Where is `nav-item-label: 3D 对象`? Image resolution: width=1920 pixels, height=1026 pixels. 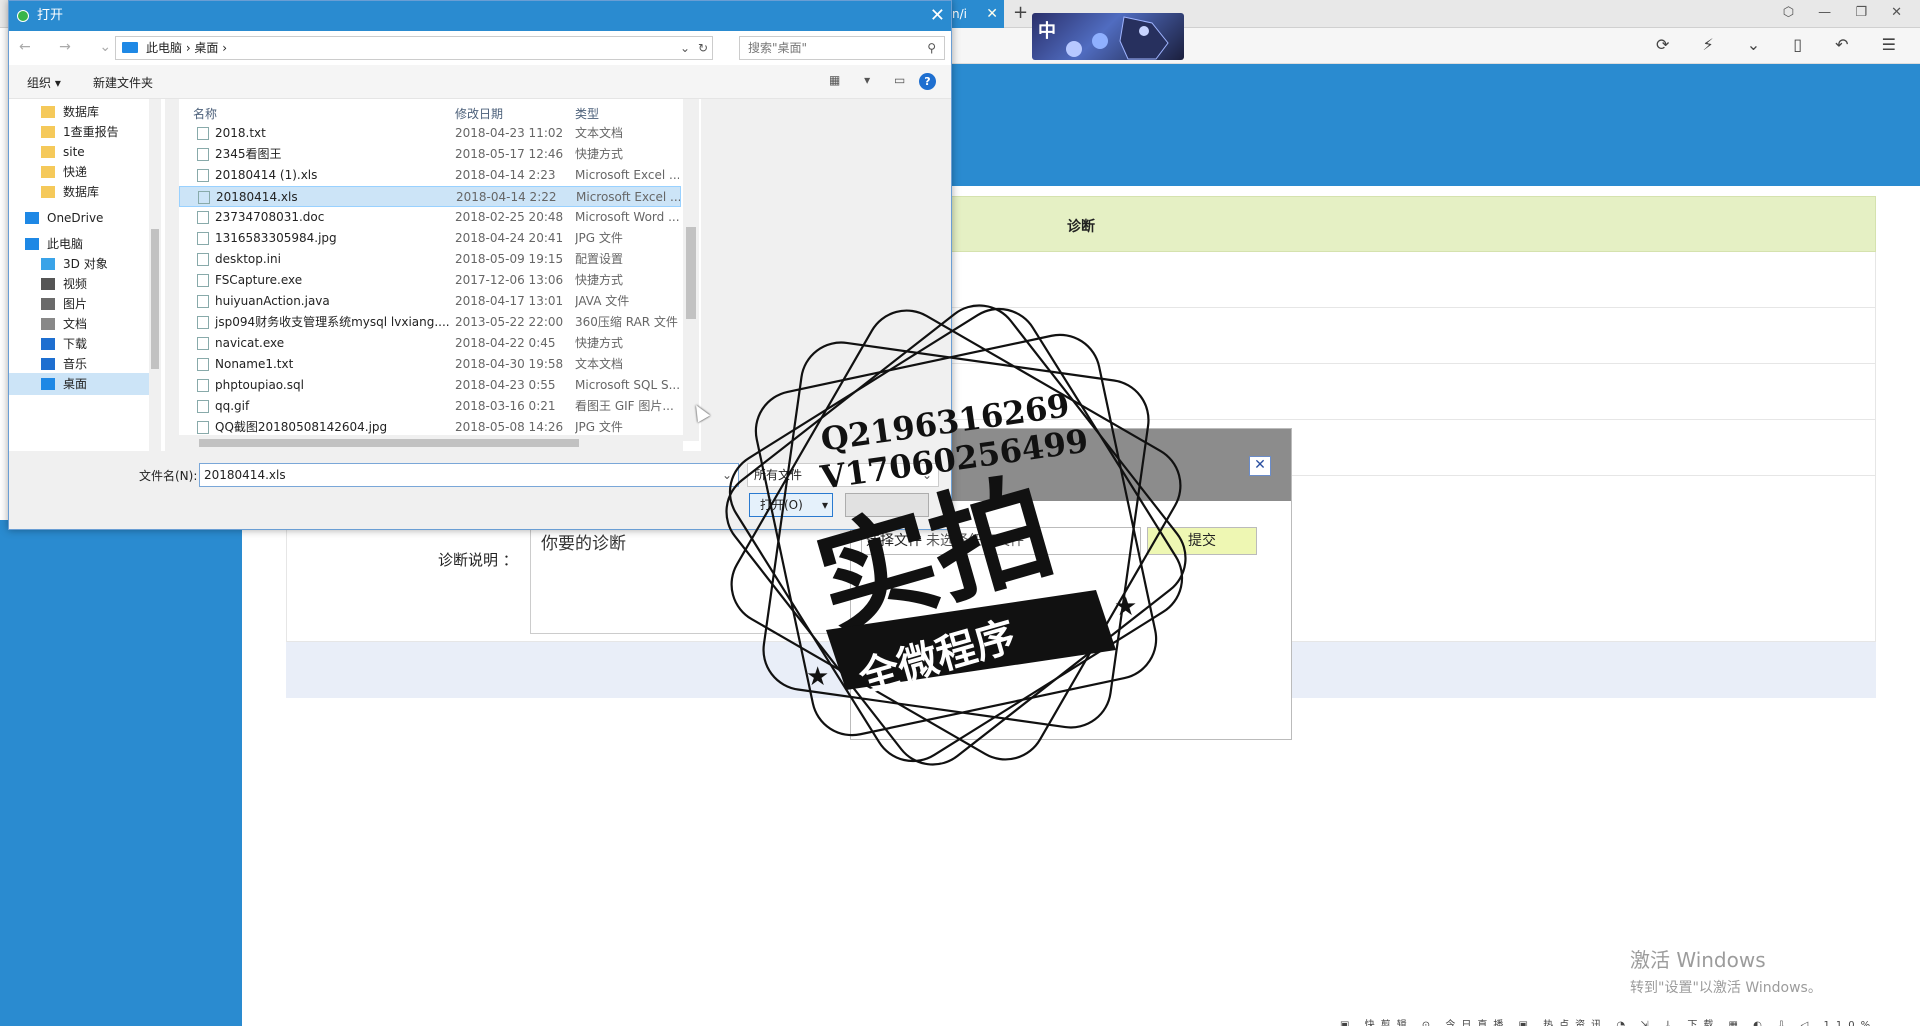
nav-item-label: 3D 对象 is located at coordinates (85, 264).